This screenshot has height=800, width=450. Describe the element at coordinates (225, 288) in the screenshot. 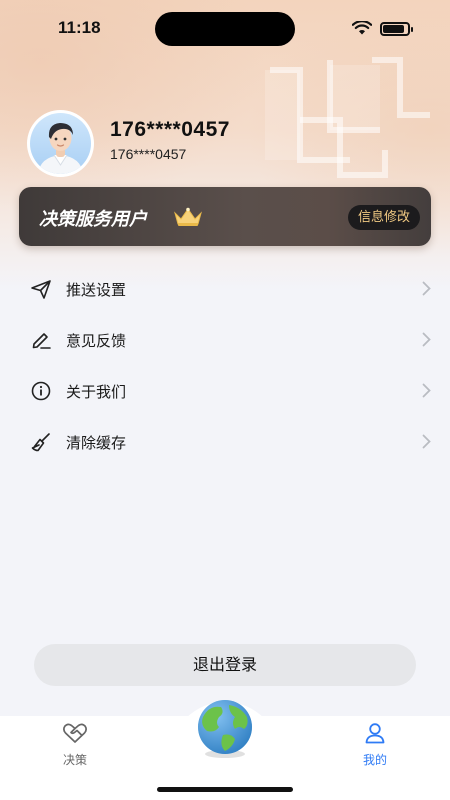

I see `menu-item-push-settings: 推送设置` at that location.